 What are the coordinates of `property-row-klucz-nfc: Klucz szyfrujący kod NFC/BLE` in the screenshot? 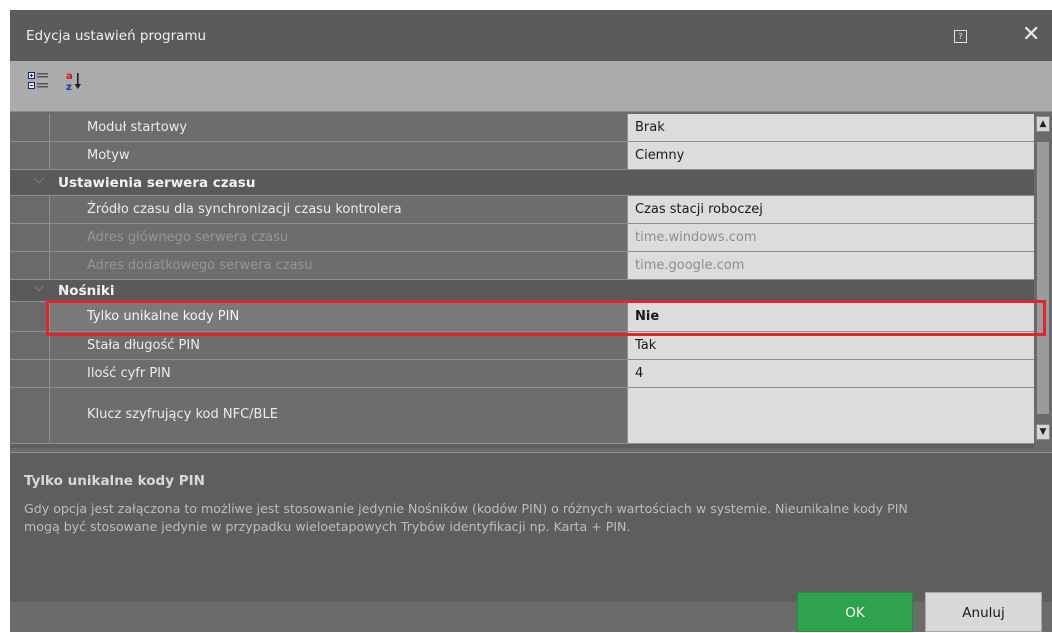 It's located at (522, 416).